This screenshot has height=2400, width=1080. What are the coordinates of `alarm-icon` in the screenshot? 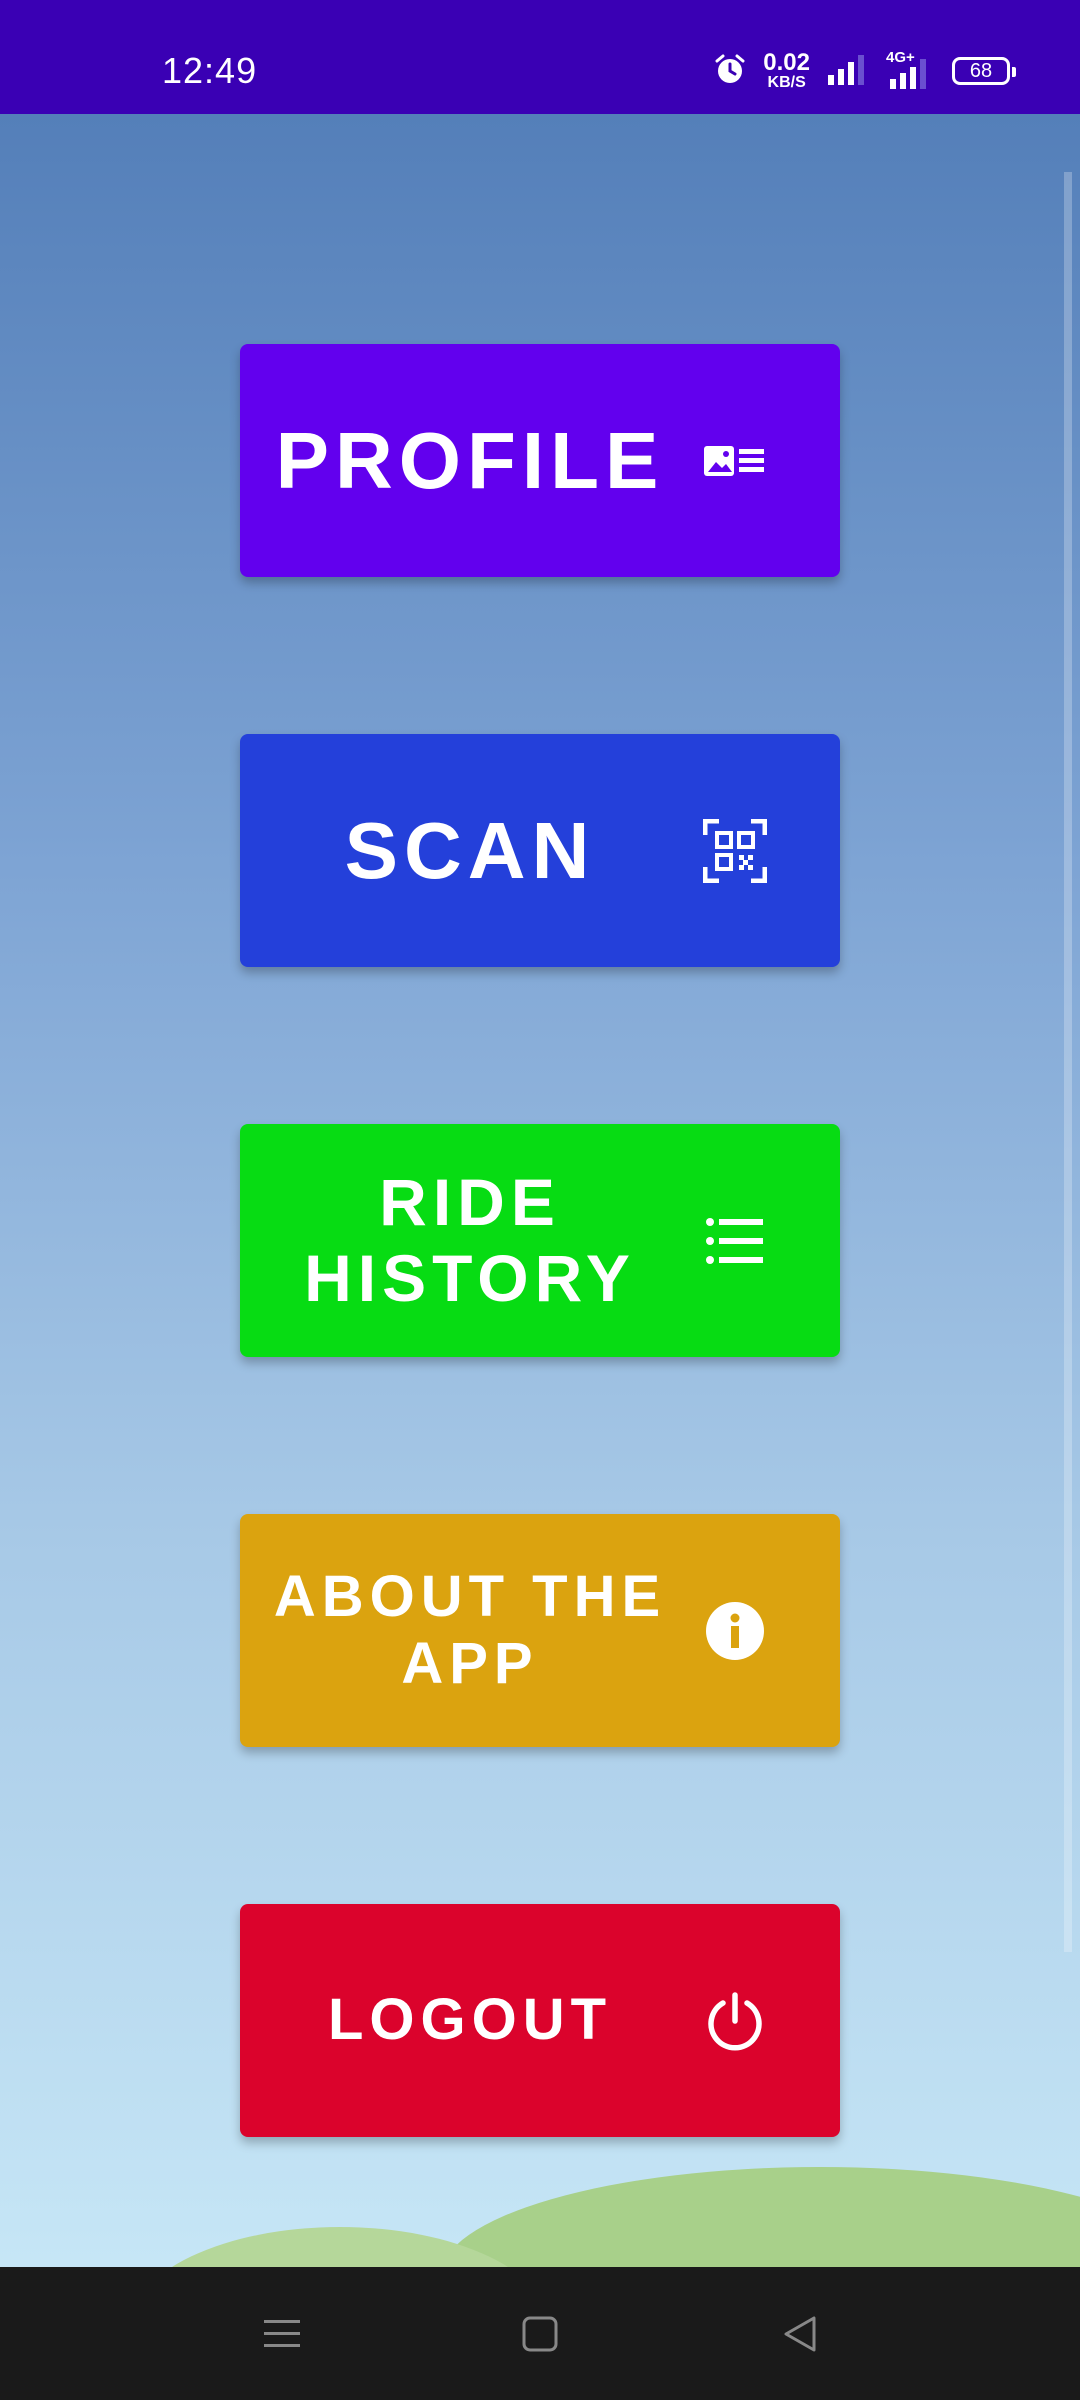 It's located at (730, 71).